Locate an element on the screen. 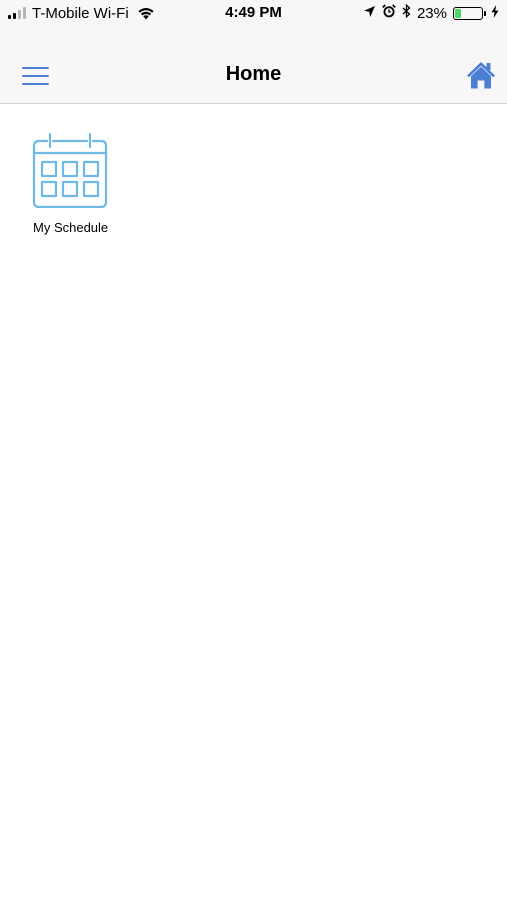  status-right: 23% is located at coordinates (431, 13).